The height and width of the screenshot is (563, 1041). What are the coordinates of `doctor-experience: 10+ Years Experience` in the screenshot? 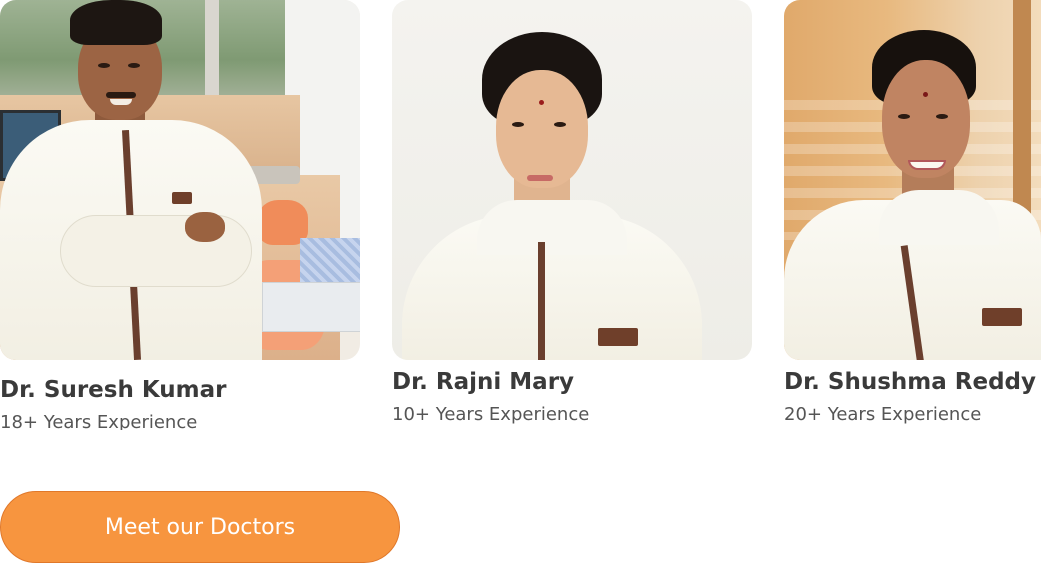 It's located at (491, 414).